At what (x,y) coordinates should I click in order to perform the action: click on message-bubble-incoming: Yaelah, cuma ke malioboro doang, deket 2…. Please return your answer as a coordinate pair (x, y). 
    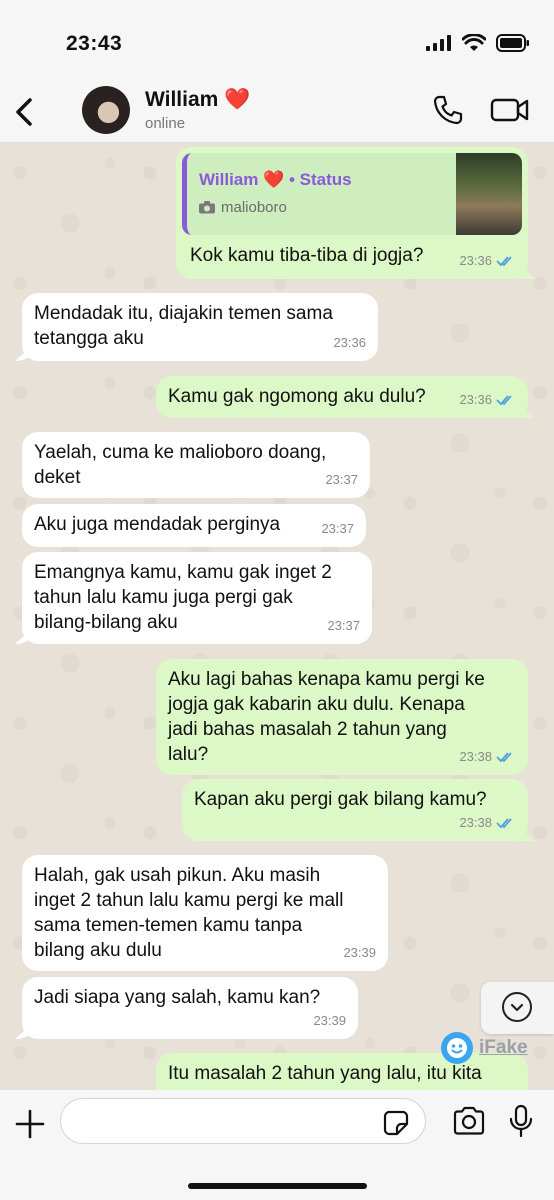
    Looking at the image, I should click on (196, 465).